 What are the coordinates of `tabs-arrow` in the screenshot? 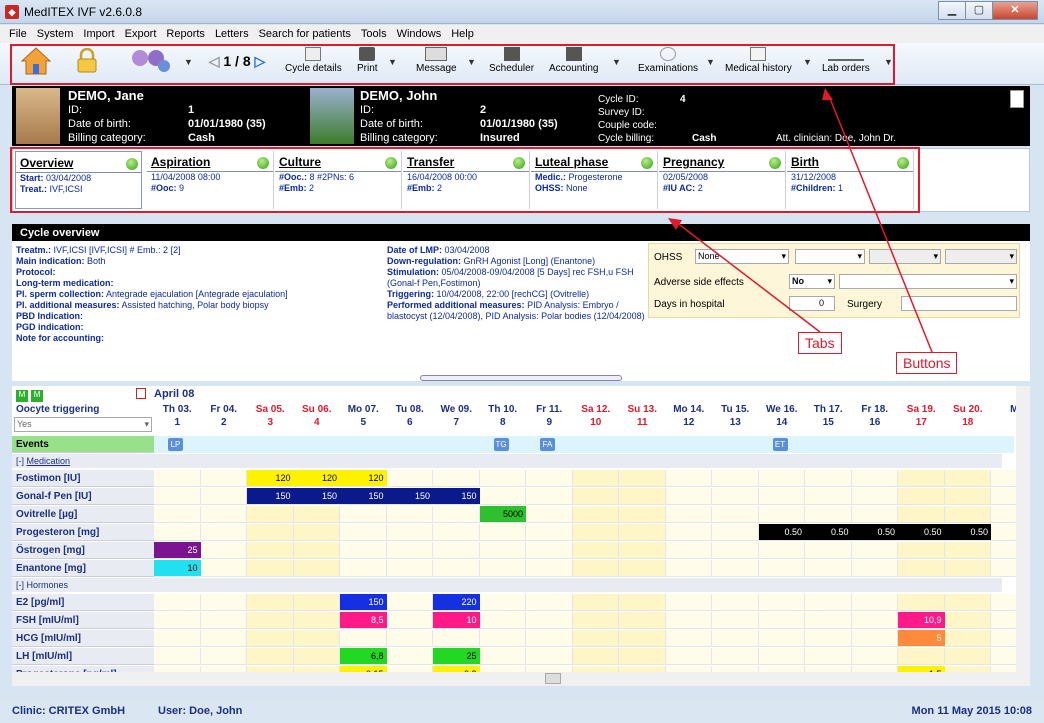 It's located at (748, 277).